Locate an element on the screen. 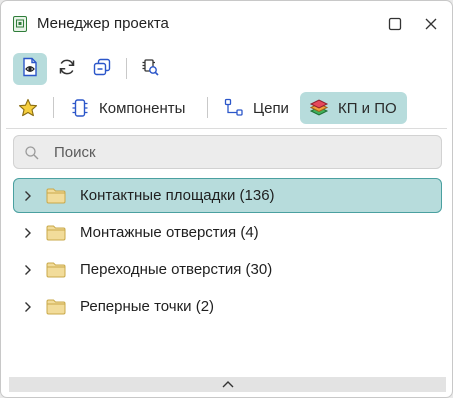 The height and width of the screenshot is (398, 453). star-icon is located at coordinates (28, 108).